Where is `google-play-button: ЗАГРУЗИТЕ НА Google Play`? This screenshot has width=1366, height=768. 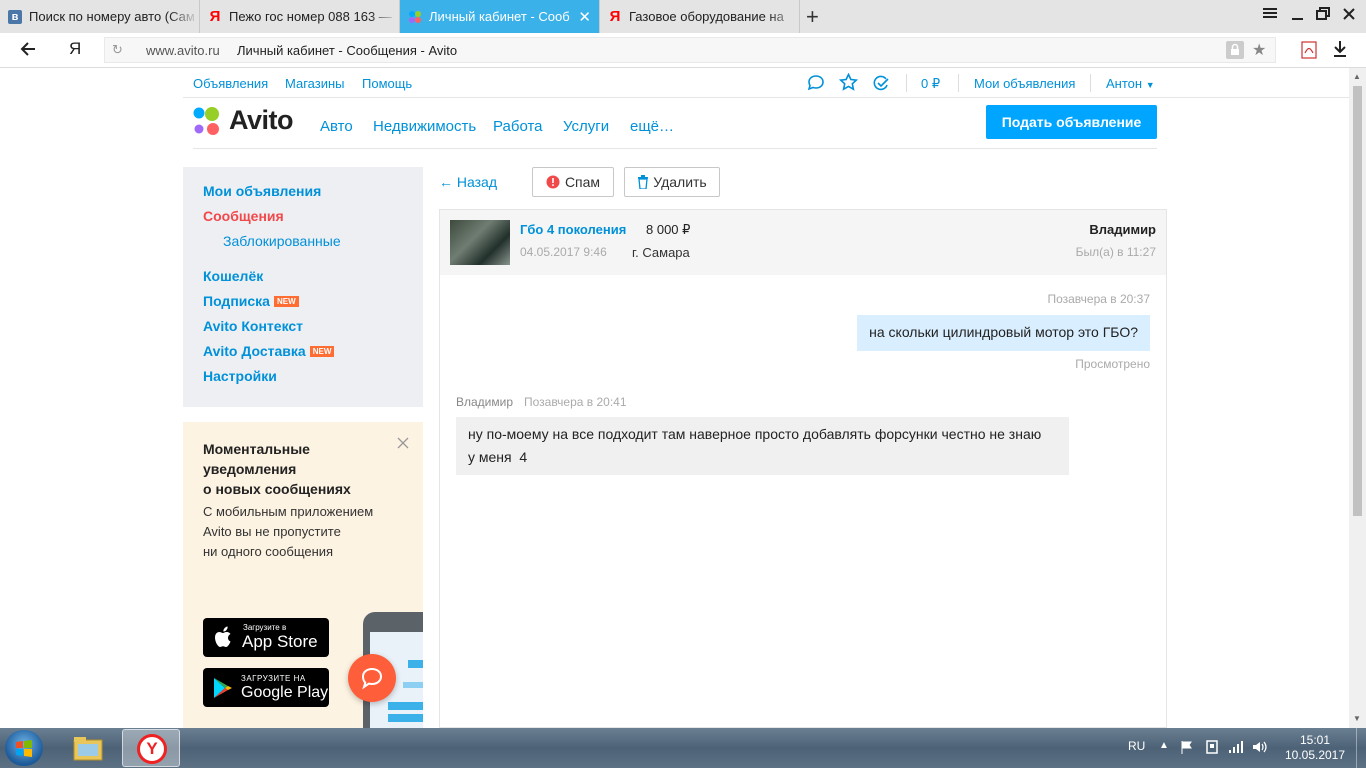 google-play-button: ЗАГРУЗИТЕ НА Google Play is located at coordinates (266, 687).